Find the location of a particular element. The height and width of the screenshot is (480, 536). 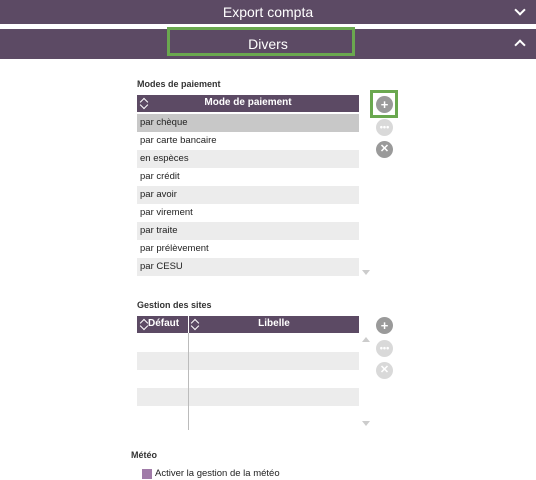

sort-arrows-icon is located at coordinates (144, 324).